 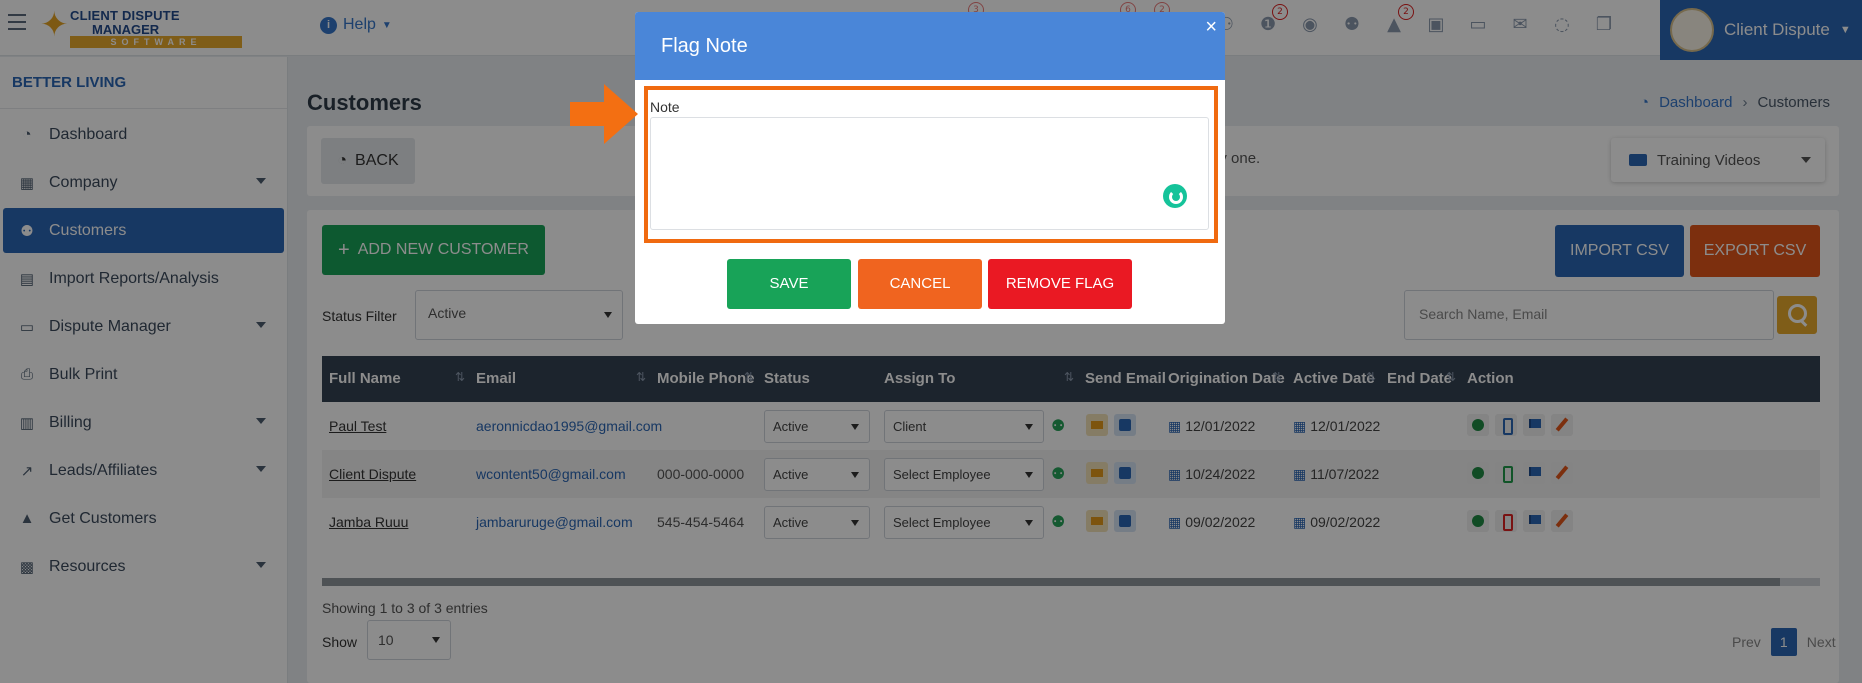 What do you see at coordinates (704, 46) in the screenshot?
I see `modal-title: Flag Note` at bounding box center [704, 46].